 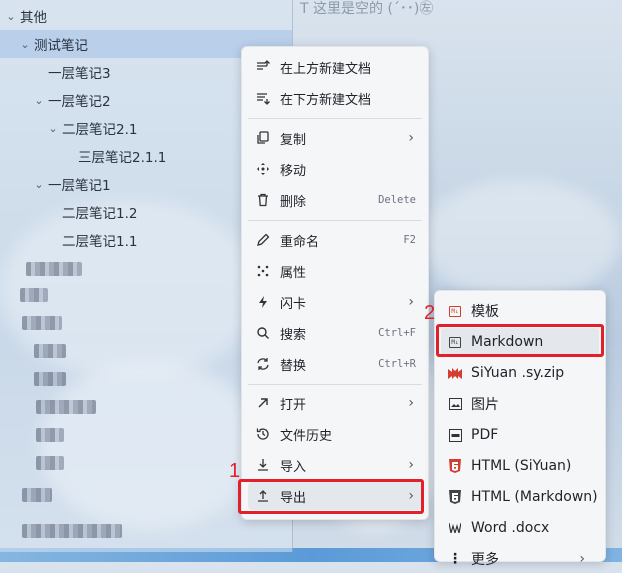 I want to click on tree-item-label: 二层笔记2.1, so click(x=100, y=130).